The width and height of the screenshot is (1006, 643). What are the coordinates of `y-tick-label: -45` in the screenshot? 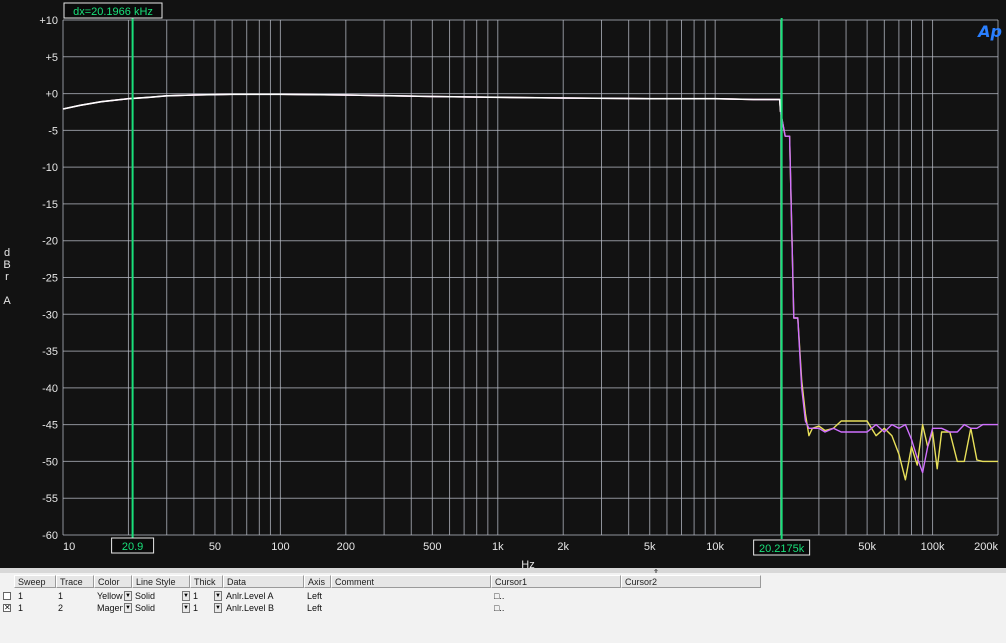 It's located at (50, 426).